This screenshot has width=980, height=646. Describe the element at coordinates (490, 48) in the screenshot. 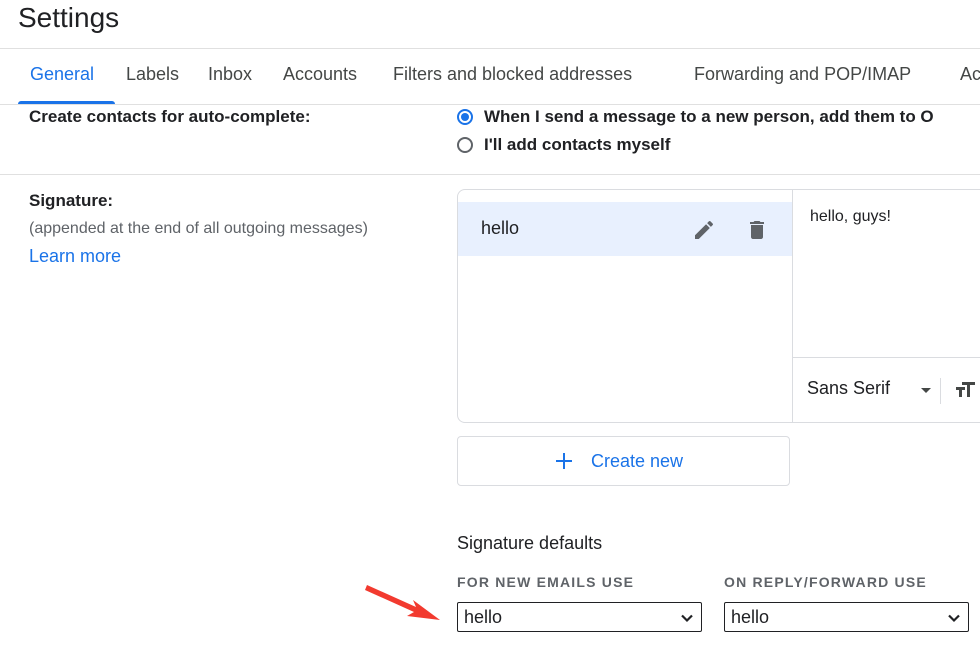

I see `header-divider` at that location.